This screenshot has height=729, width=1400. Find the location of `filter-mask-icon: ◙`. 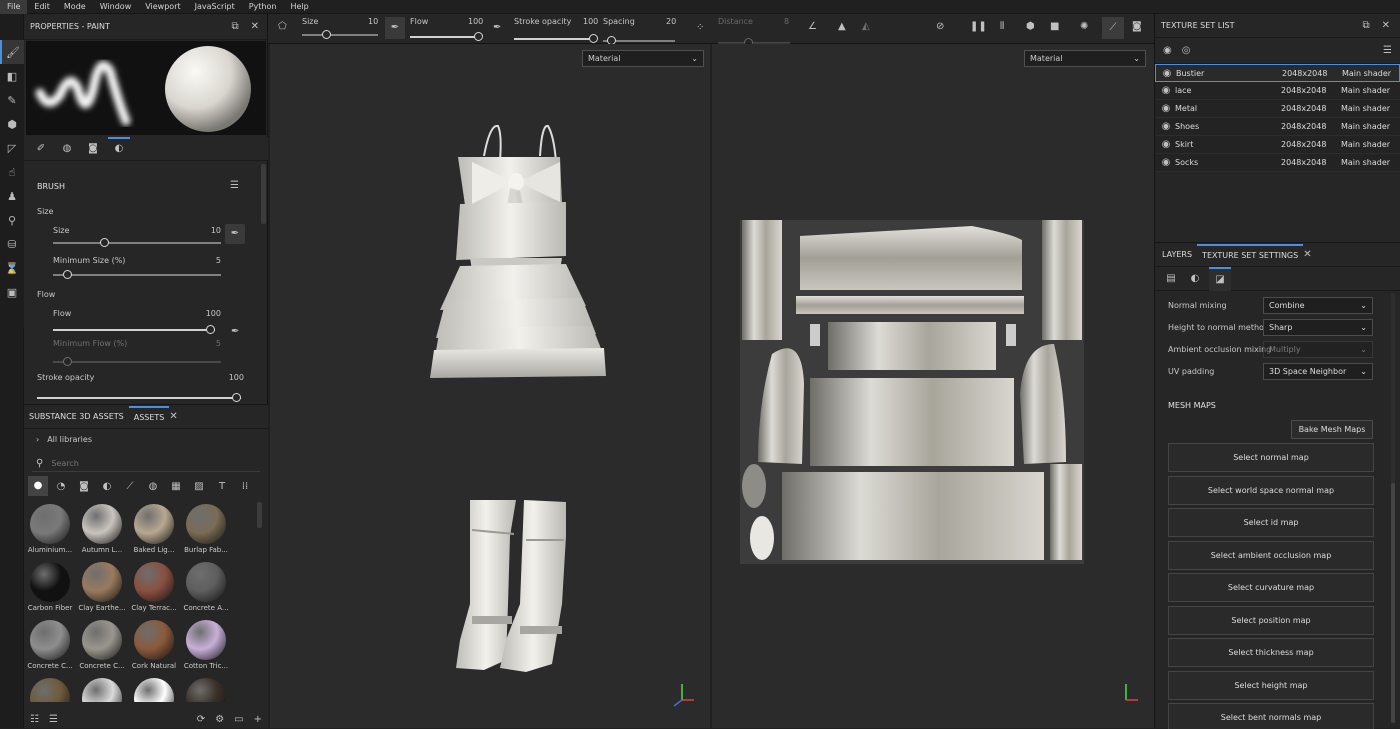

filter-mask-icon: ◙ is located at coordinates (84, 486).